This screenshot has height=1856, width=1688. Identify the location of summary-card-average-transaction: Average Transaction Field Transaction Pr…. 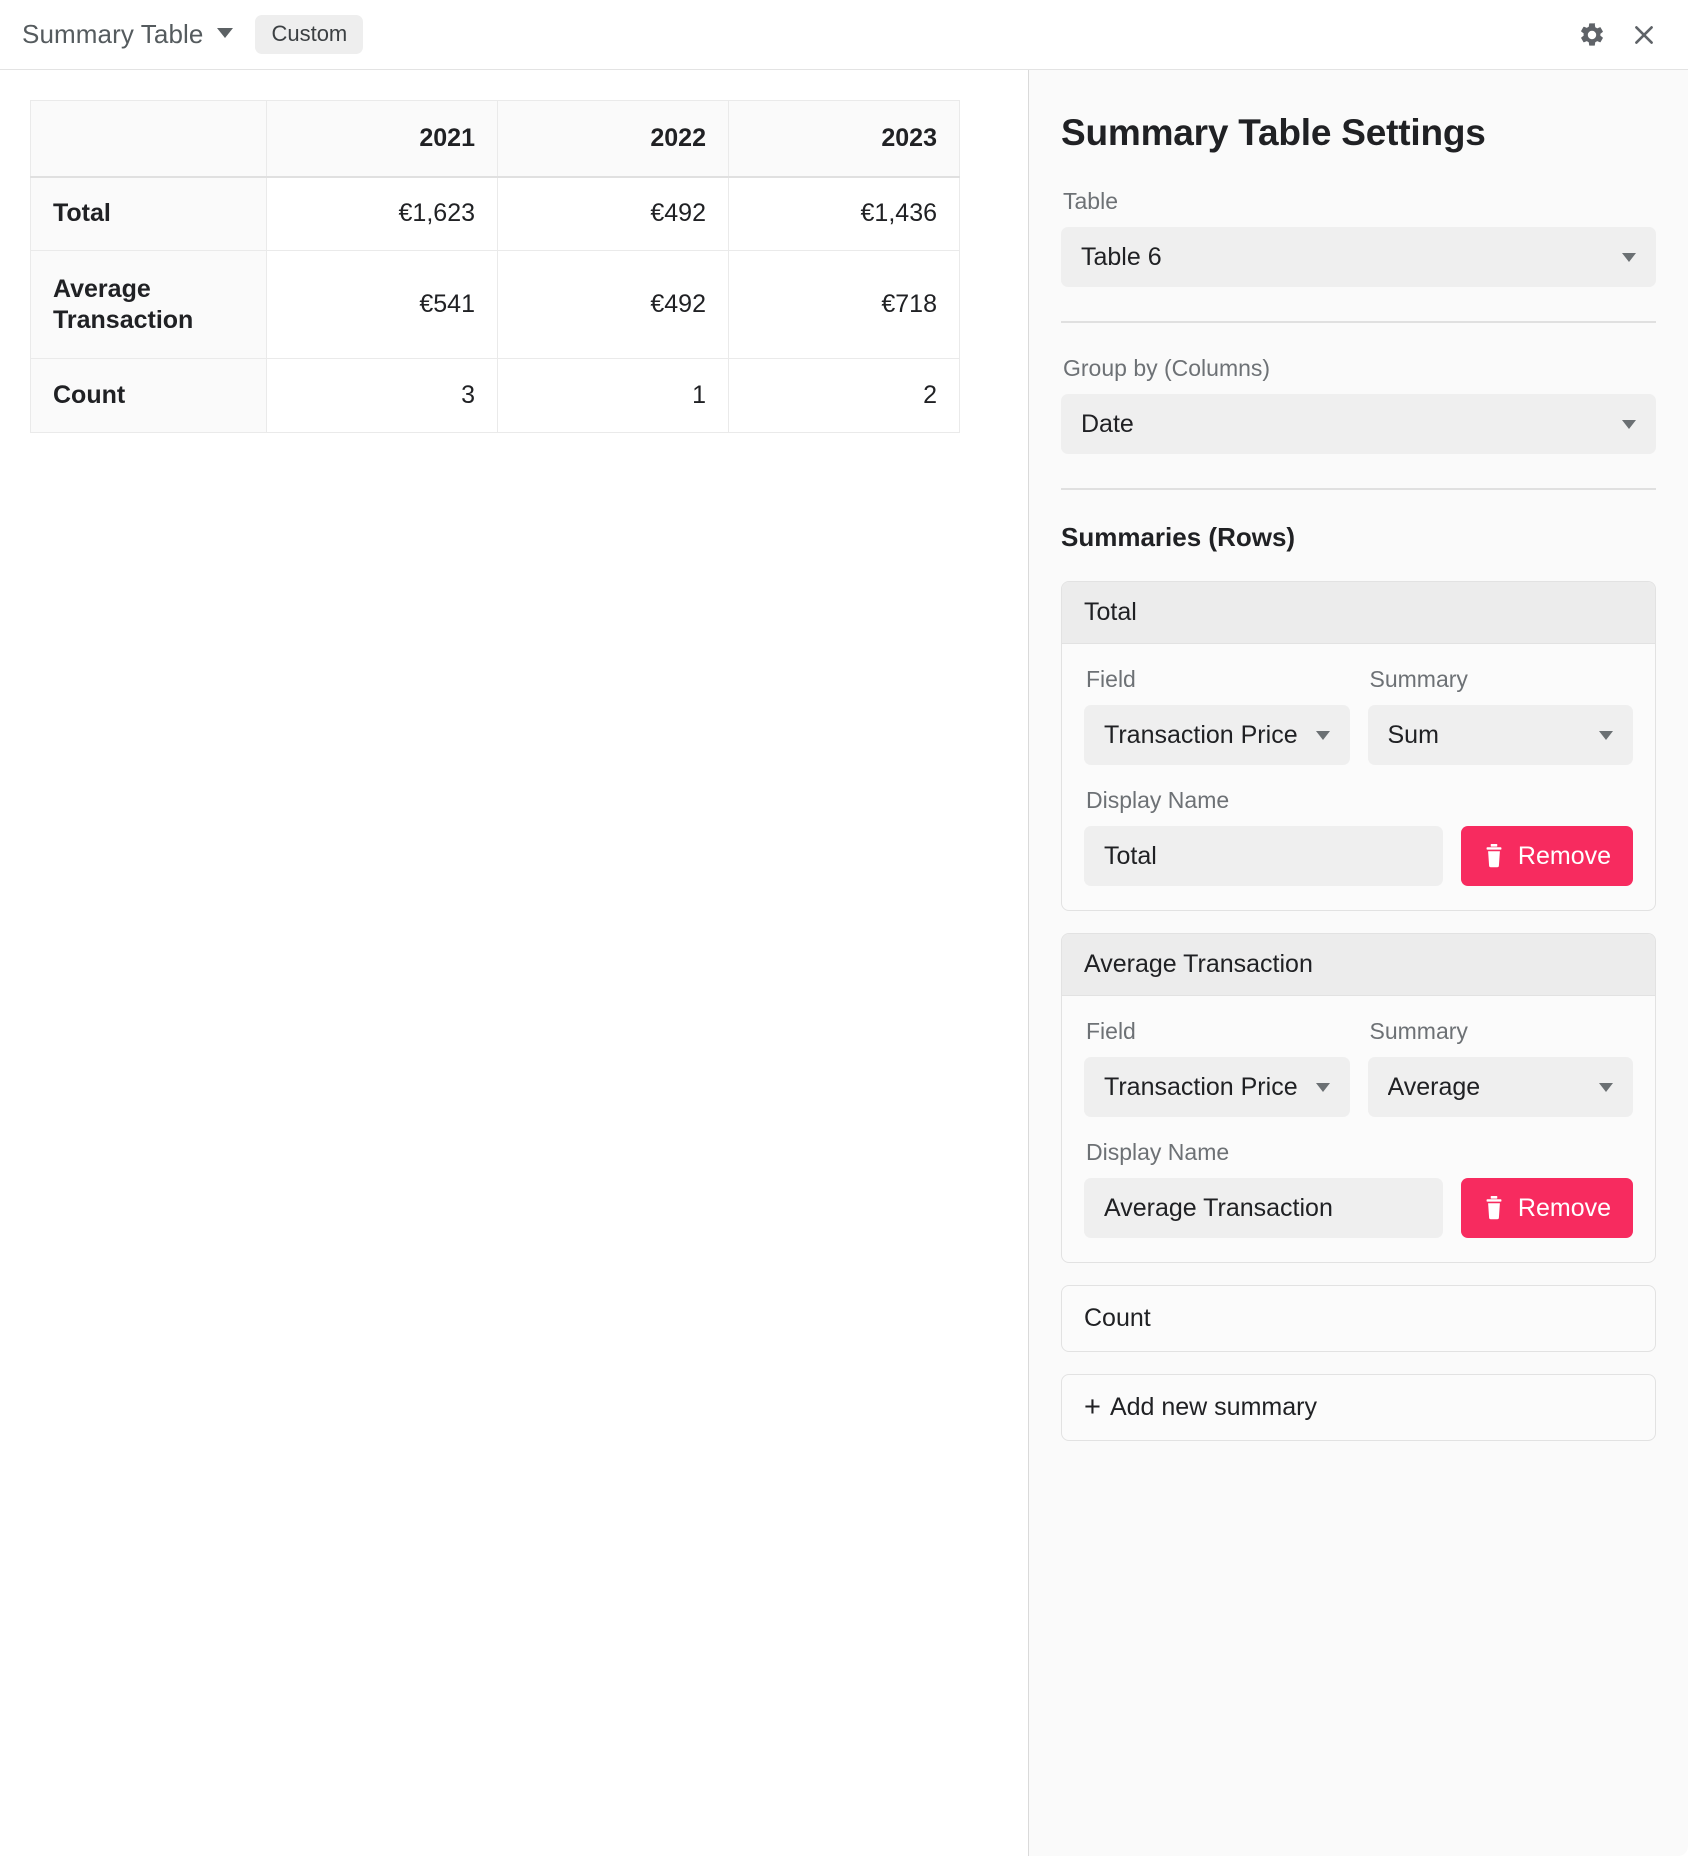
(1358, 1098).